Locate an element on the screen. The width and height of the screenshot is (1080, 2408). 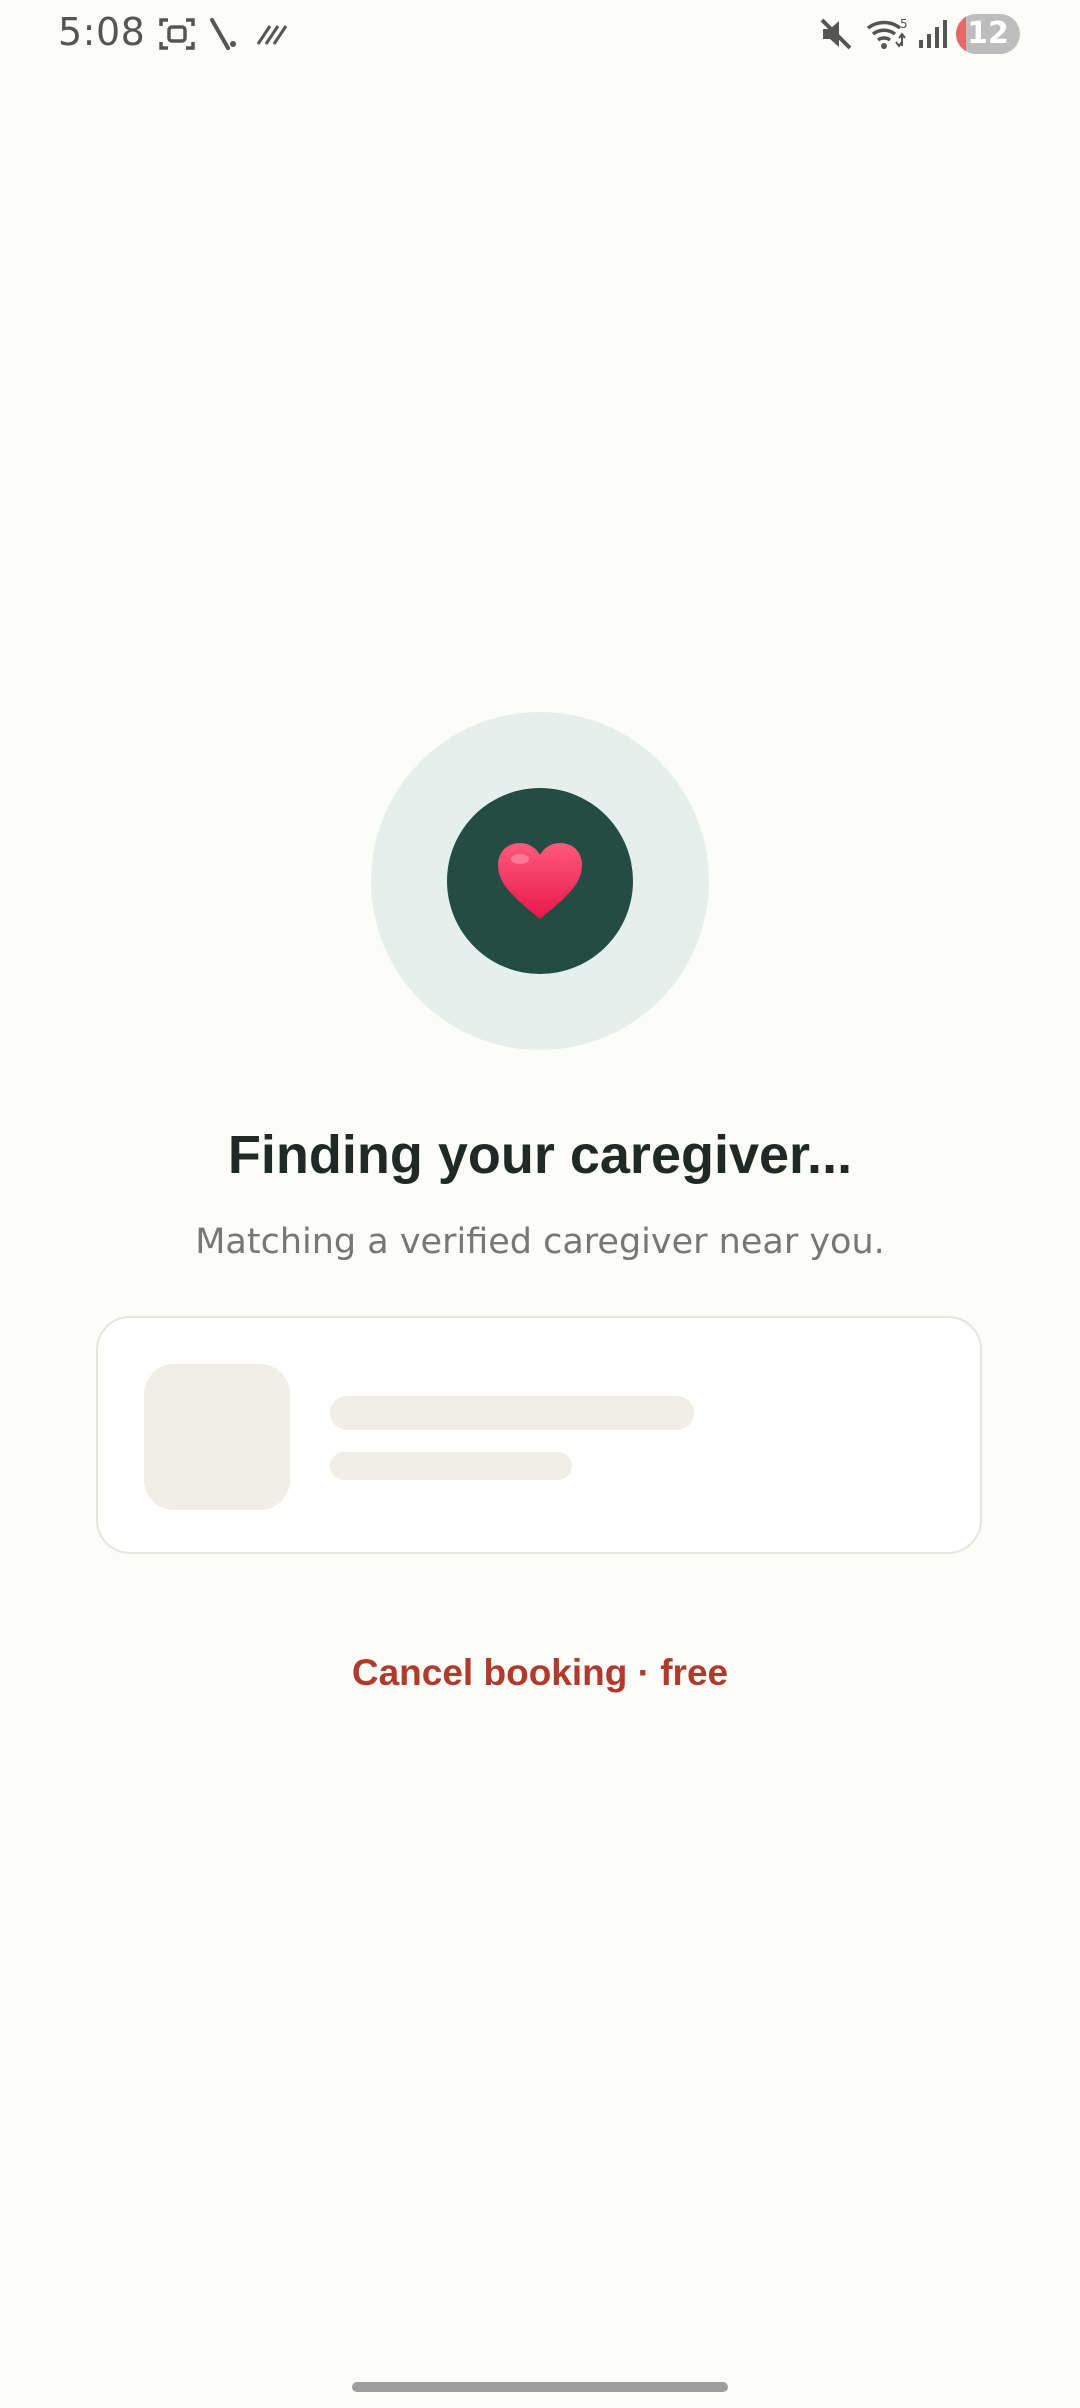
avatar-skeleton is located at coordinates (217, 1437).